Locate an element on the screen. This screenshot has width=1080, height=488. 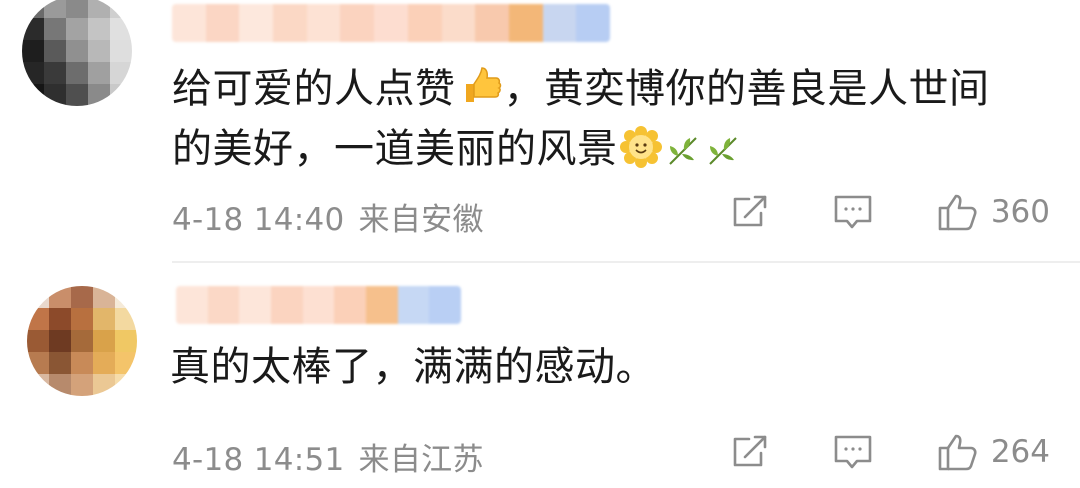
like-count: 264 is located at coordinates (1020, 452).